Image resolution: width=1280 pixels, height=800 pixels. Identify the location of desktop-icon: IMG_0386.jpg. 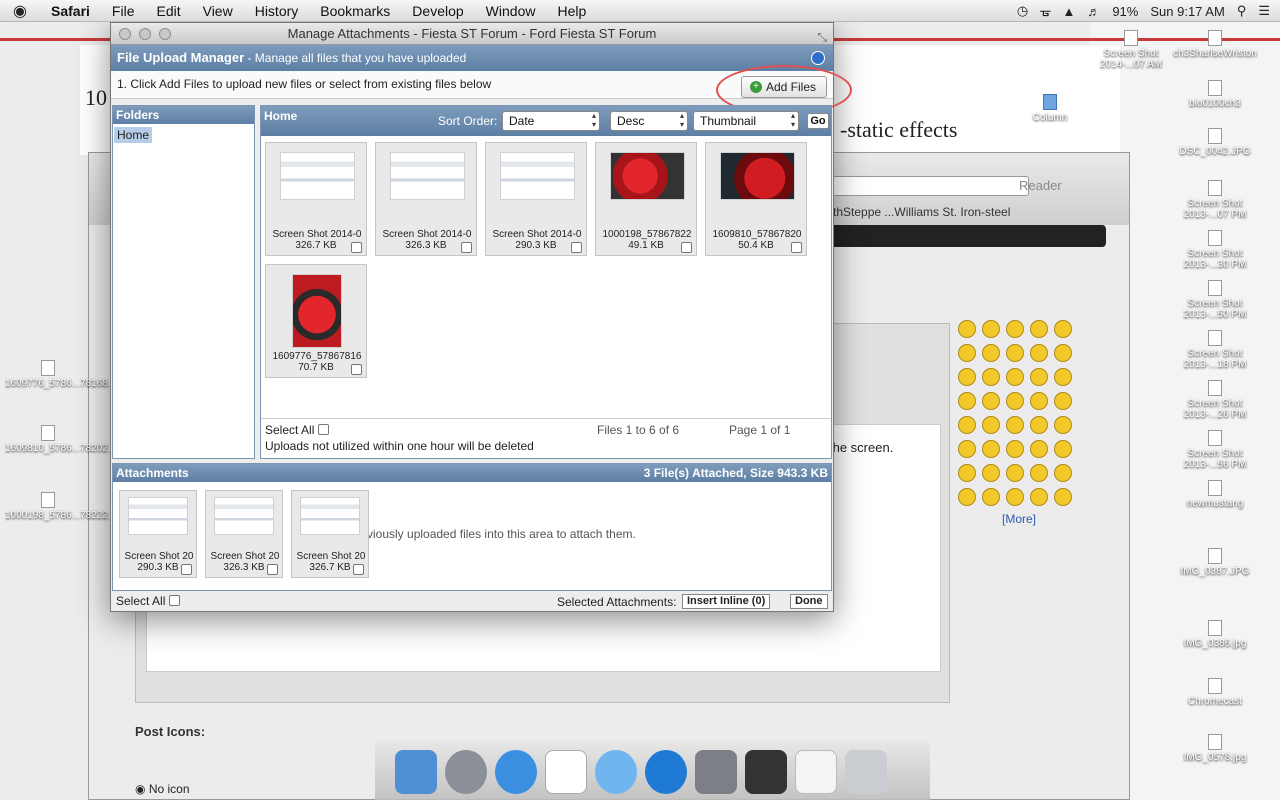
(1215, 634).